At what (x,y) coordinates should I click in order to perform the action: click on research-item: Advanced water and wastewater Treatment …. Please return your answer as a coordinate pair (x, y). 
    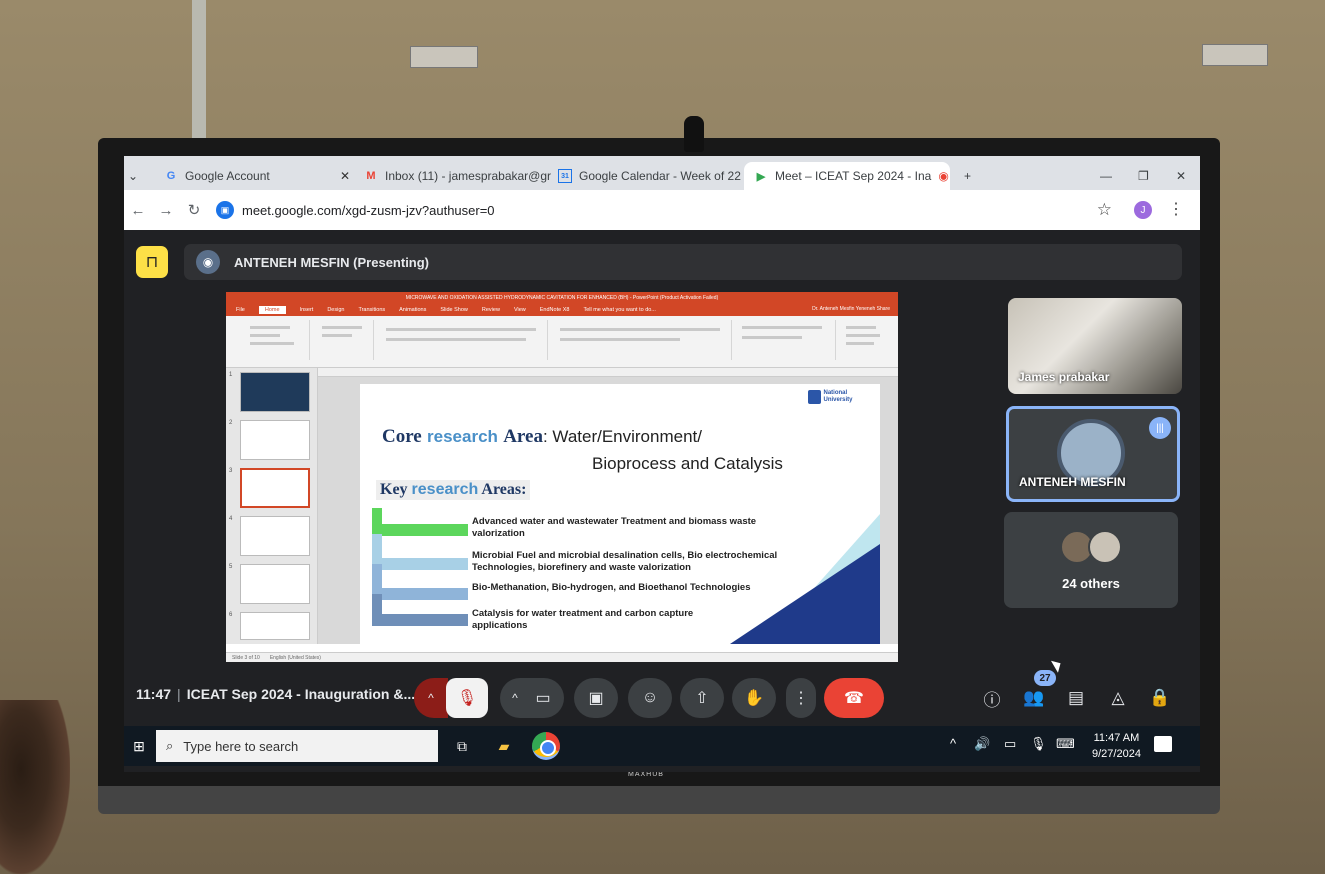
    Looking at the image, I should click on (614, 527).